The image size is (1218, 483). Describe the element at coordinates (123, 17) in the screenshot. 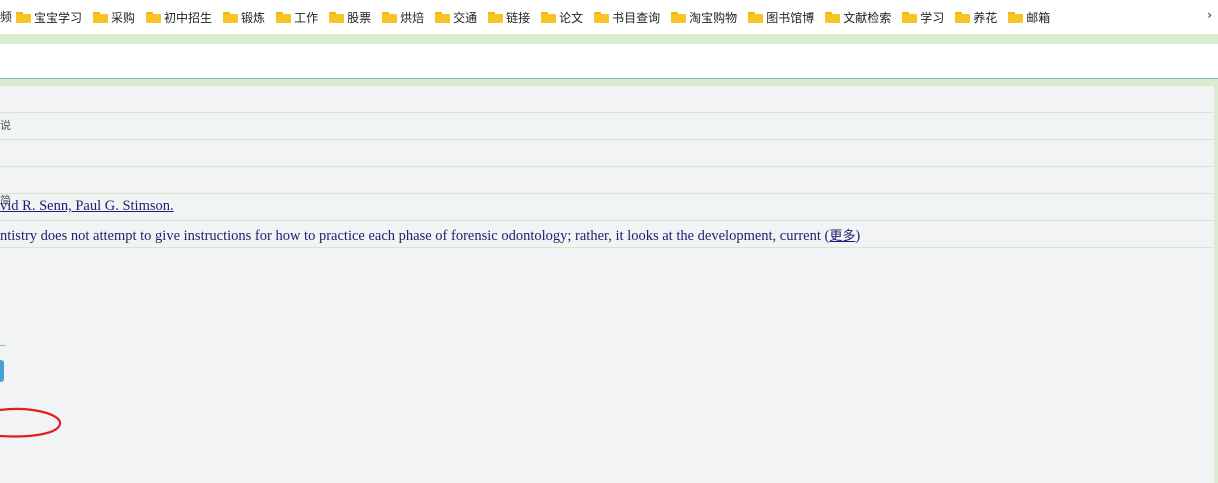

I see `bookmark-label: 采购` at that location.